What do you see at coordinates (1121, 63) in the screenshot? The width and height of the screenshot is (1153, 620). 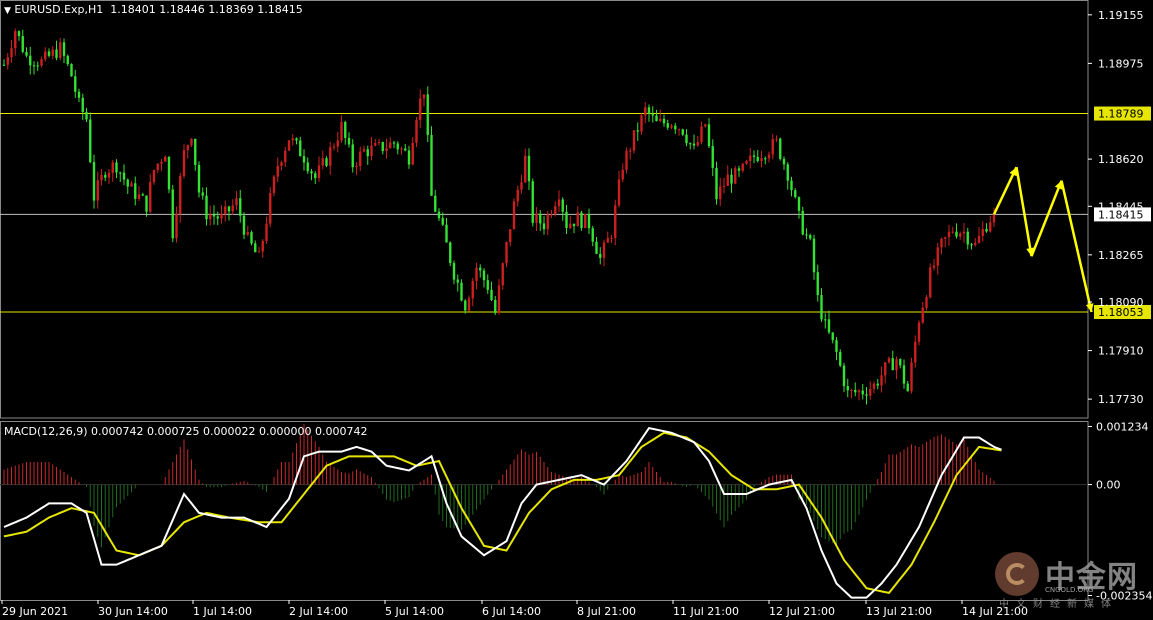 I see `y-tick-label: 1.18975` at bounding box center [1121, 63].